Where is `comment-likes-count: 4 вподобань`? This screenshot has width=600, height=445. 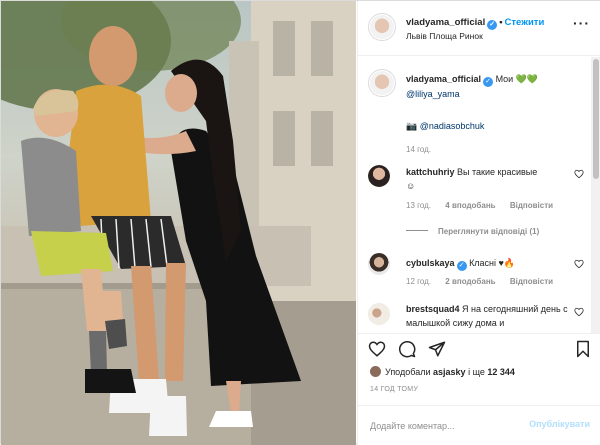
comment-likes-count: 4 вподобань is located at coordinates (470, 205).